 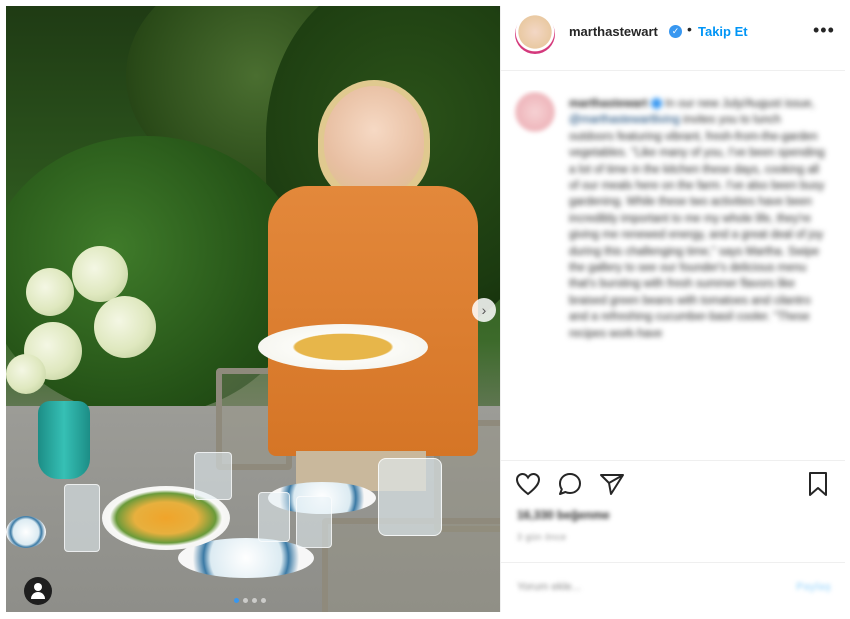 What do you see at coordinates (343, 347) in the screenshot?
I see `platter-with-food` at bounding box center [343, 347].